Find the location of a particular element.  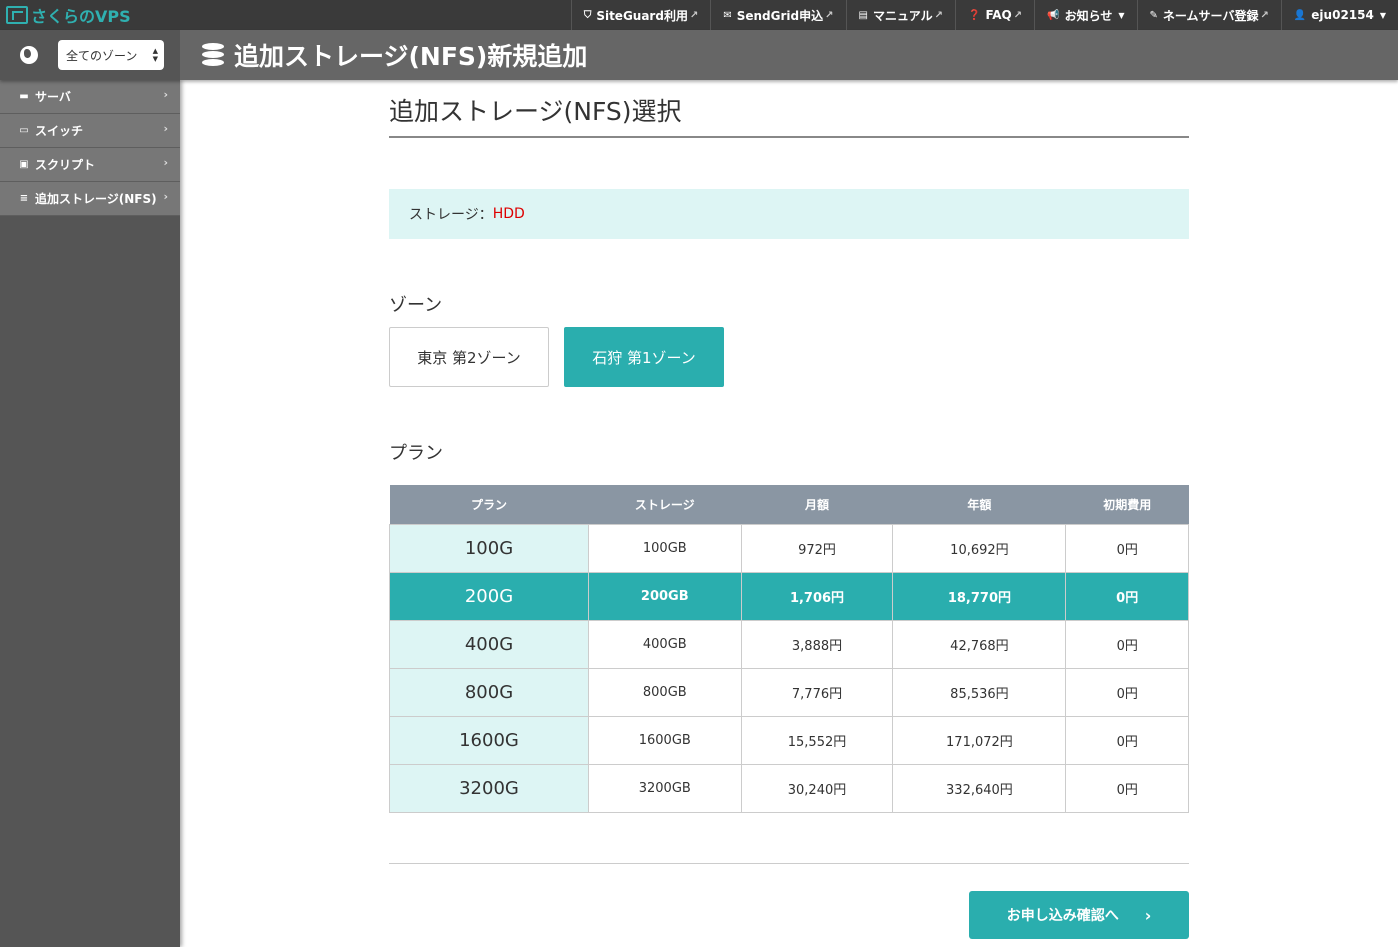

plan-row: 400G 400GB 3,888円 42,768円 0円 is located at coordinates (789, 644).